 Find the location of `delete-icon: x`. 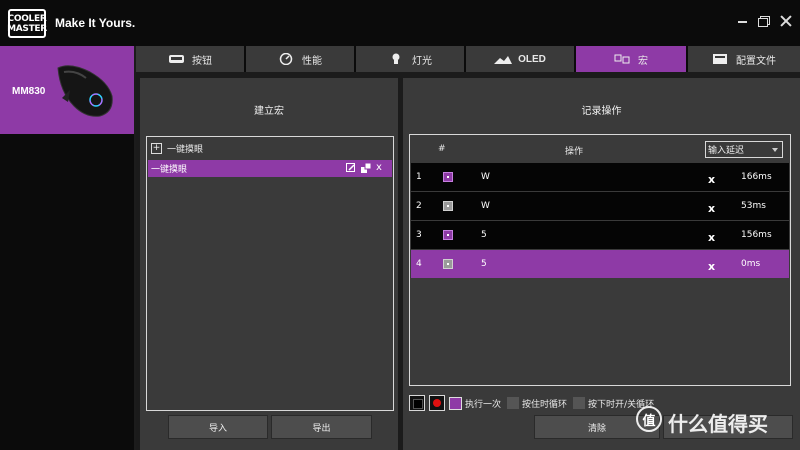

delete-icon: x is located at coordinates (381, 168).